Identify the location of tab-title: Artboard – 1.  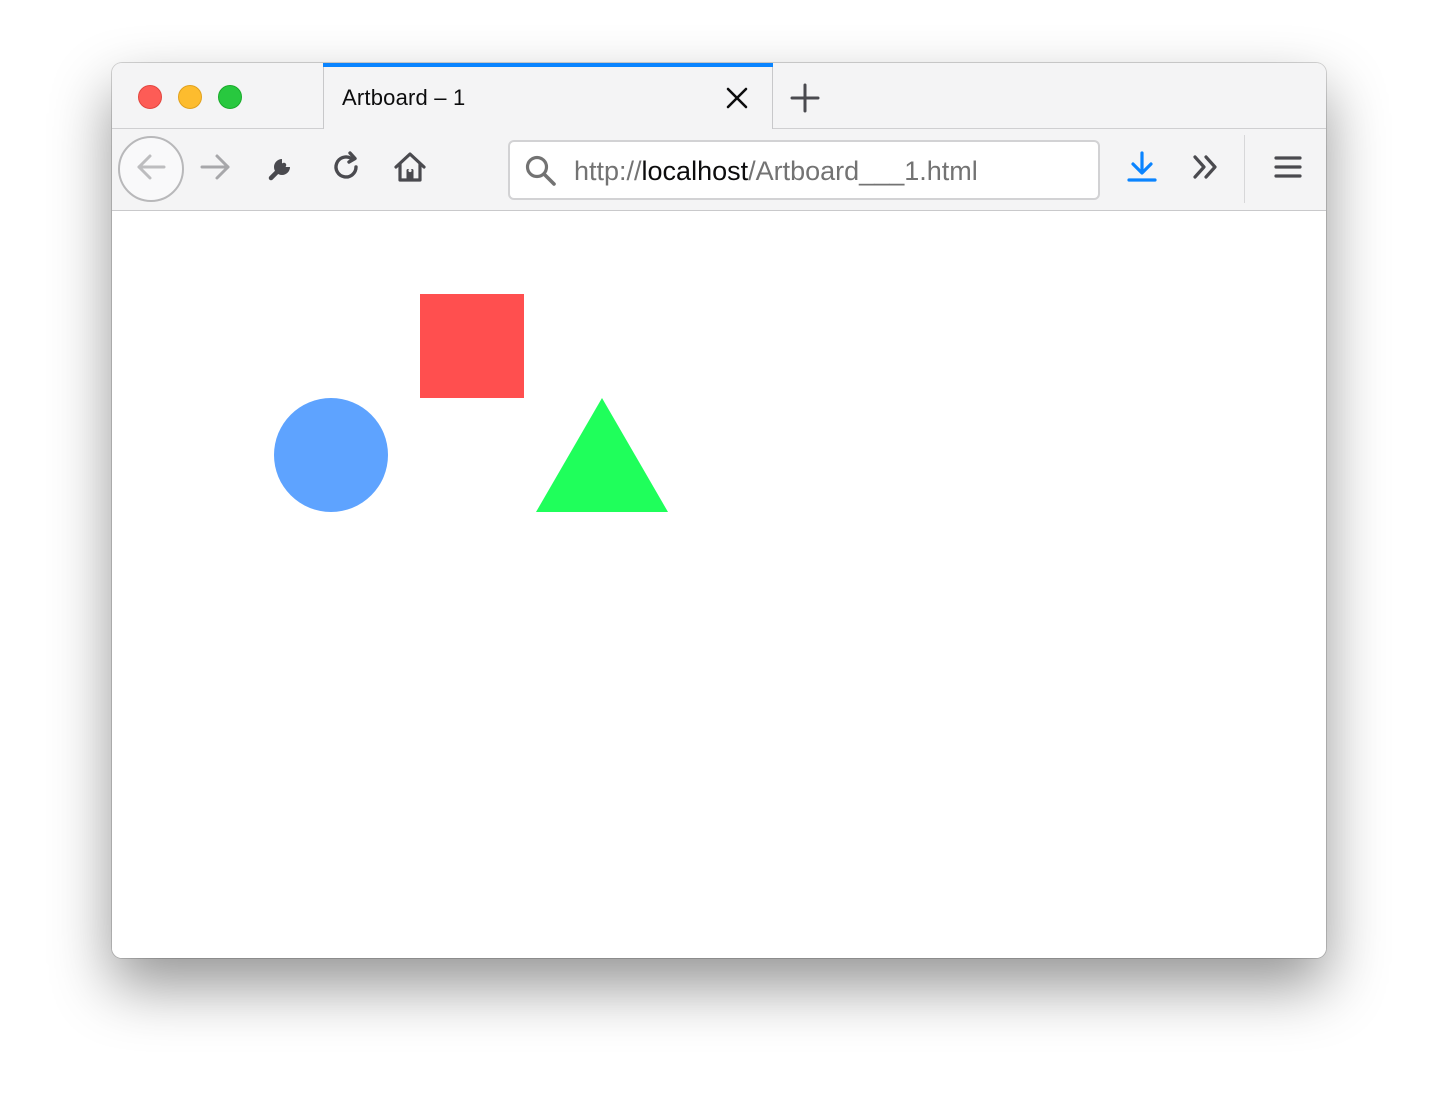
(404, 97).